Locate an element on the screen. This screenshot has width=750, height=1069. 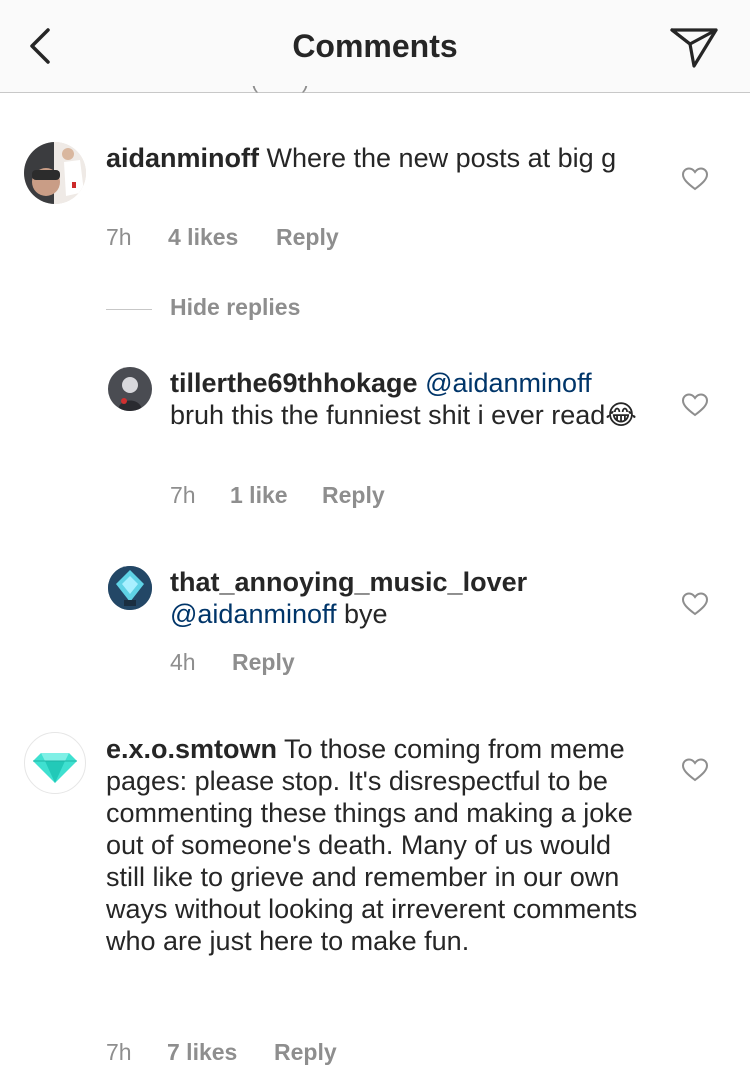
comment-likes: 4 likes is located at coordinates (222, 237).